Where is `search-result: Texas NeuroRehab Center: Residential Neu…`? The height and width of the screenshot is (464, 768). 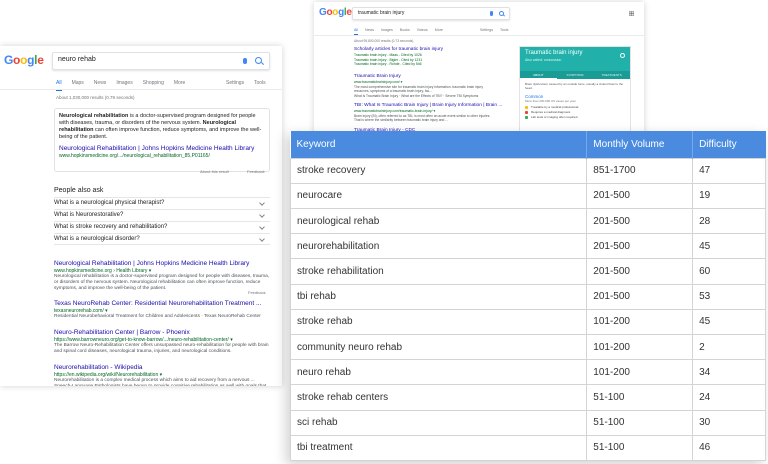 search-result: Texas NeuroRehab Center: Residential Neu… is located at coordinates (163, 310).